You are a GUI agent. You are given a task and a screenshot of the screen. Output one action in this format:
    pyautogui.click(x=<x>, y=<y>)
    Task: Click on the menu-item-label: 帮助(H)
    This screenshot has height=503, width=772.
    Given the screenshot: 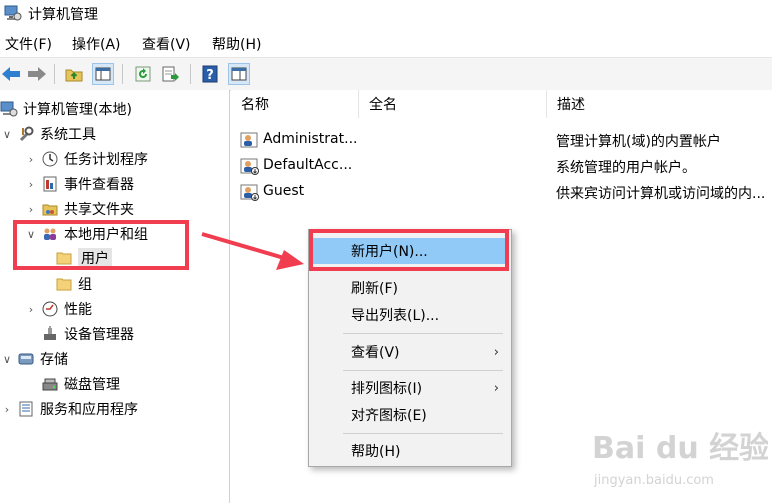 What is the action you would take?
    pyautogui.click(x=376, y=452)
    